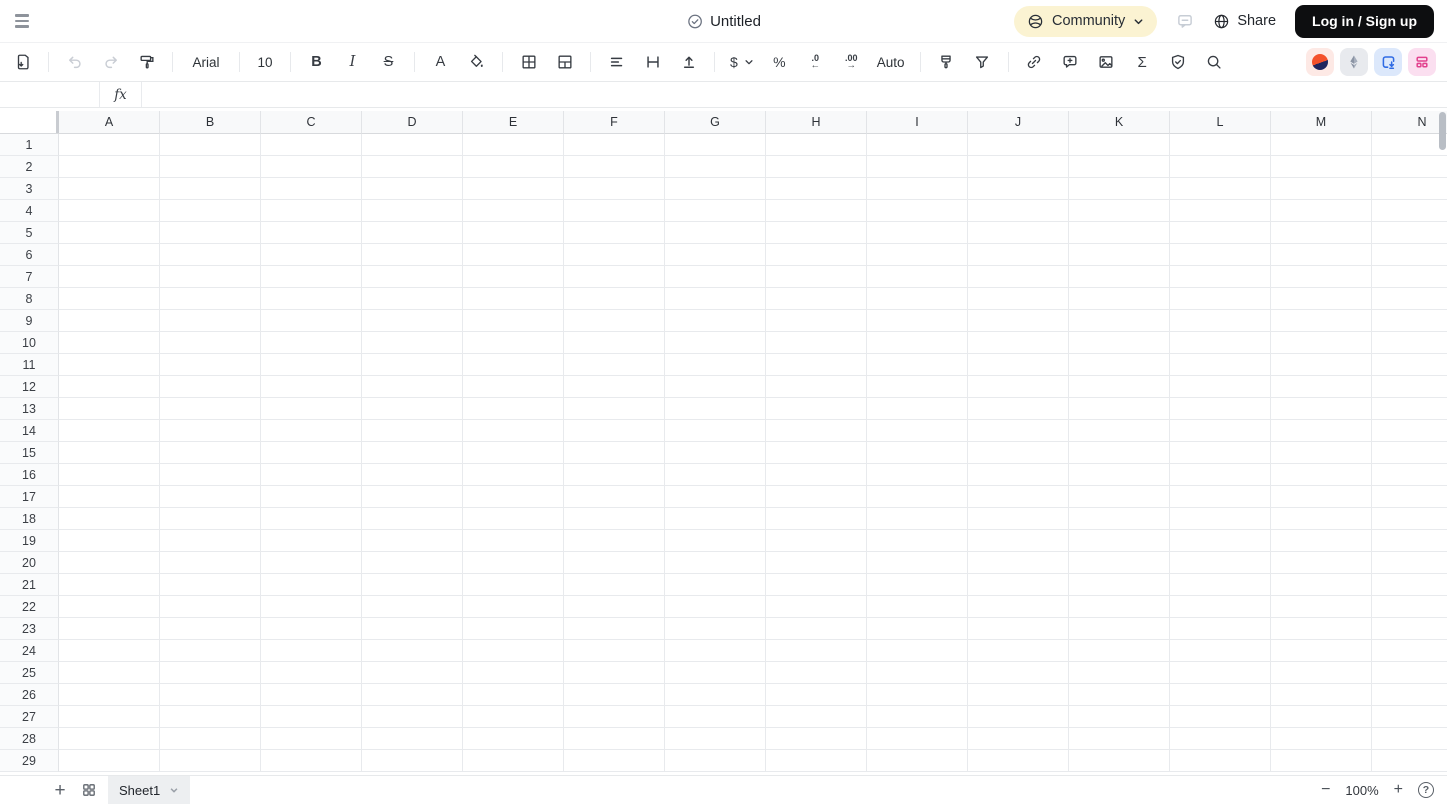  What do you see at coordinates (210, 761) in the screenshot?
I see `cell-B29` at bounding box center [210, 761].